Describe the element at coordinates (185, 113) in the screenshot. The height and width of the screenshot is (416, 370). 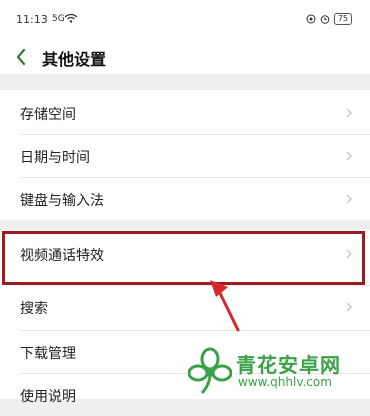
I see `settings-item-storage: 存储空间` at that location.